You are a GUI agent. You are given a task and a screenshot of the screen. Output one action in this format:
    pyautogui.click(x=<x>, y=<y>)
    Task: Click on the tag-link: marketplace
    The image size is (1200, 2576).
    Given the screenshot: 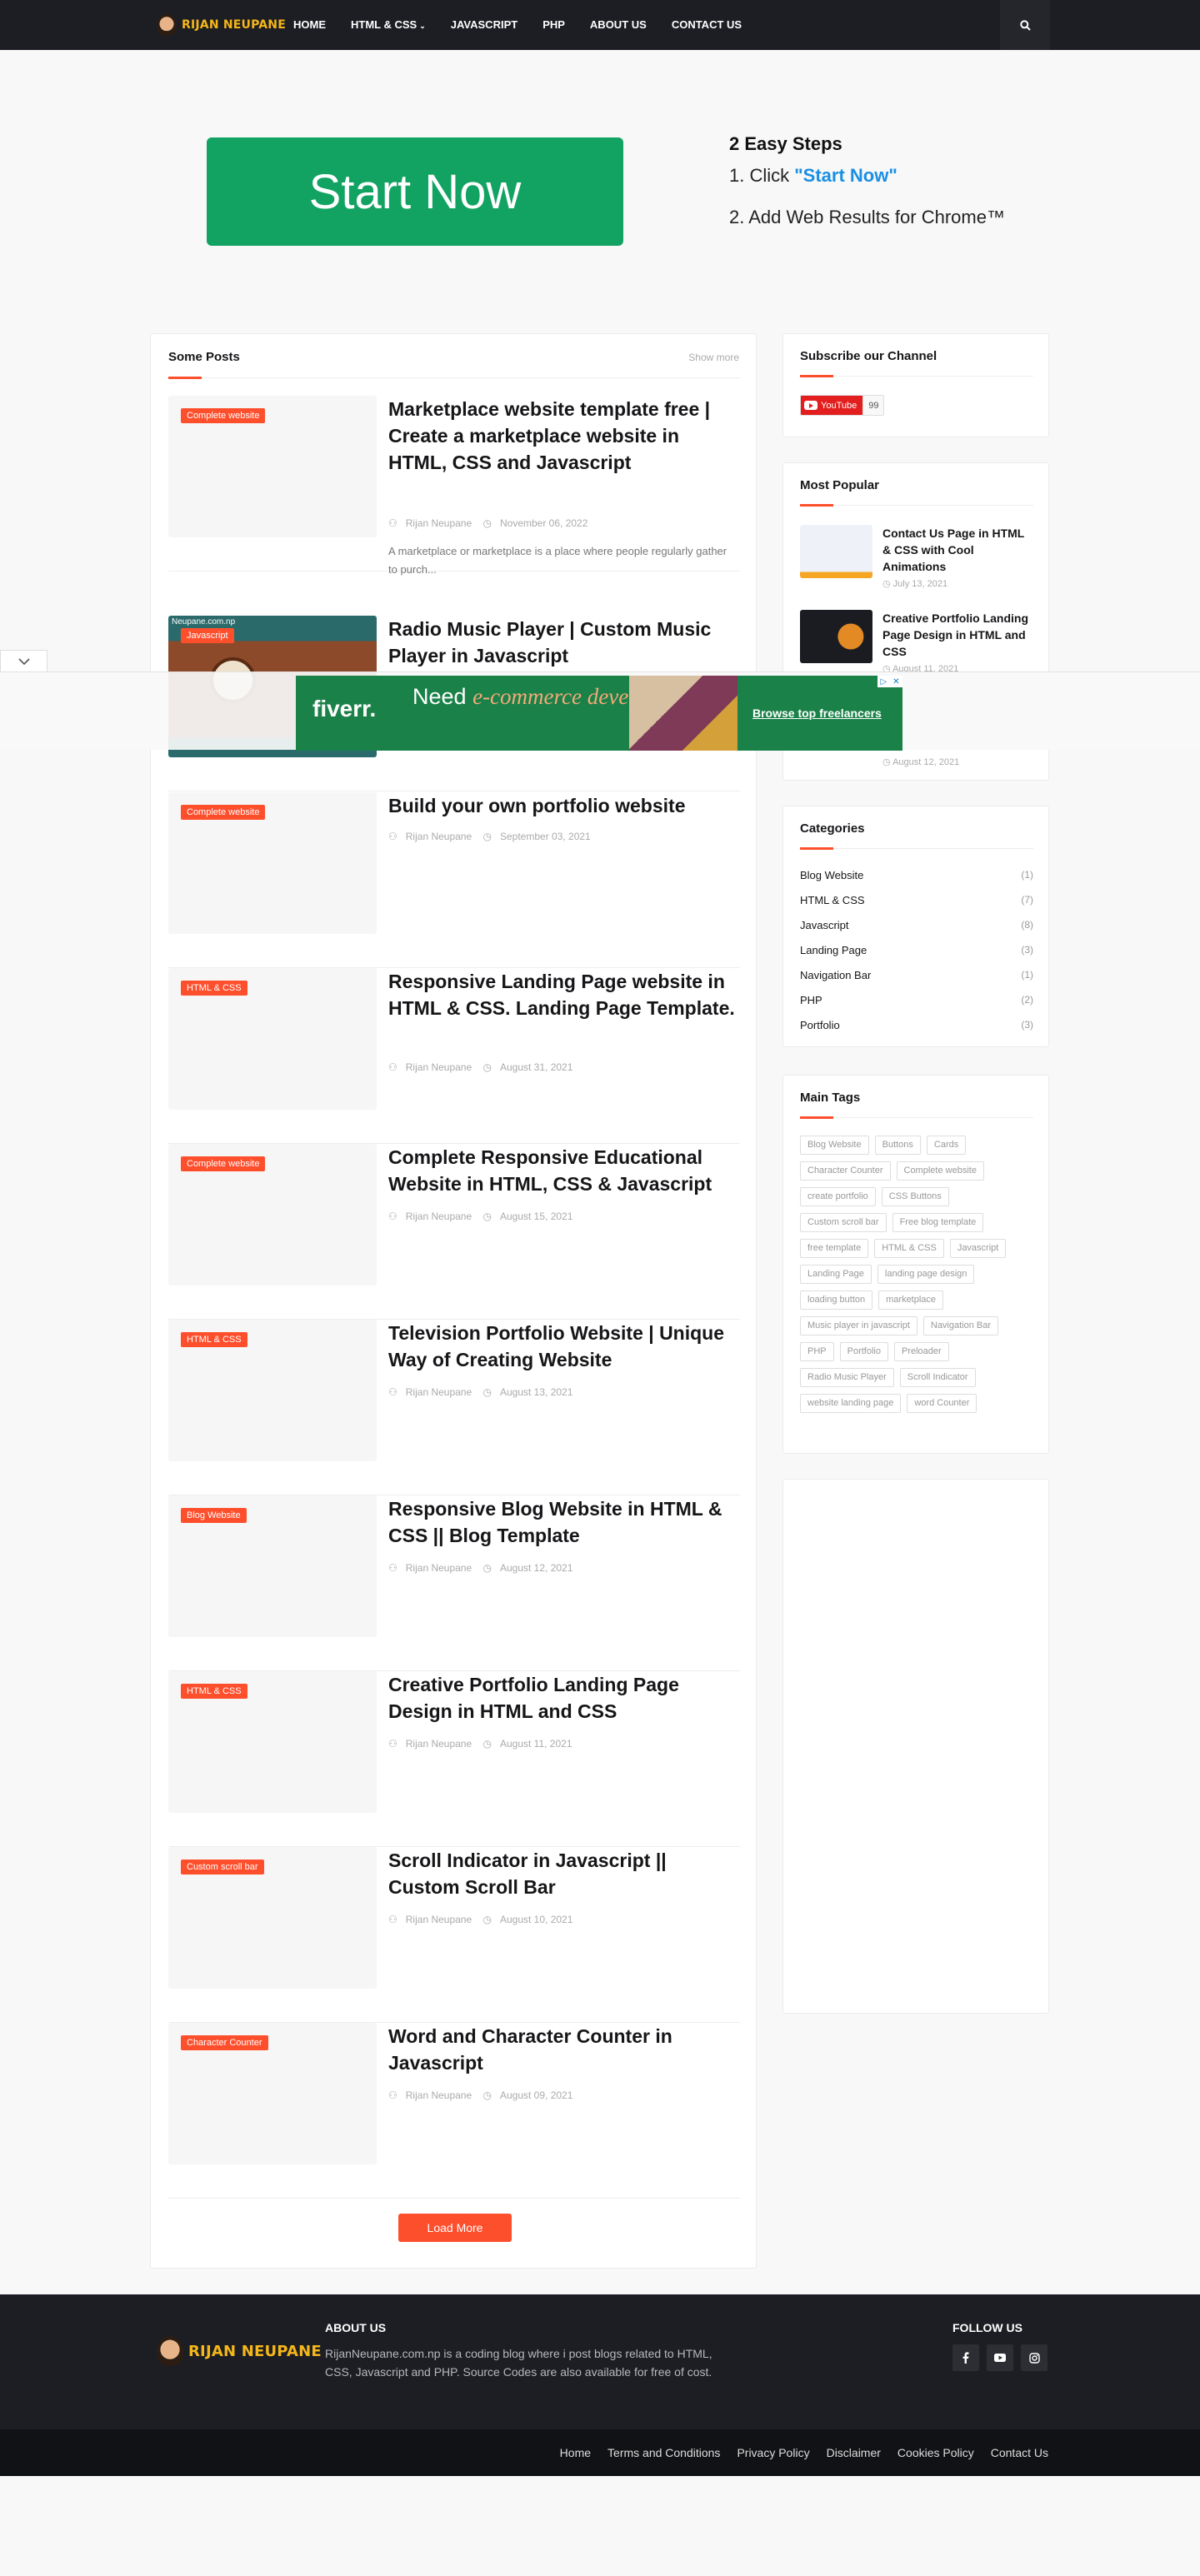 What is the action you would take?
    pyautogui.click(x=911, y=1300)
    